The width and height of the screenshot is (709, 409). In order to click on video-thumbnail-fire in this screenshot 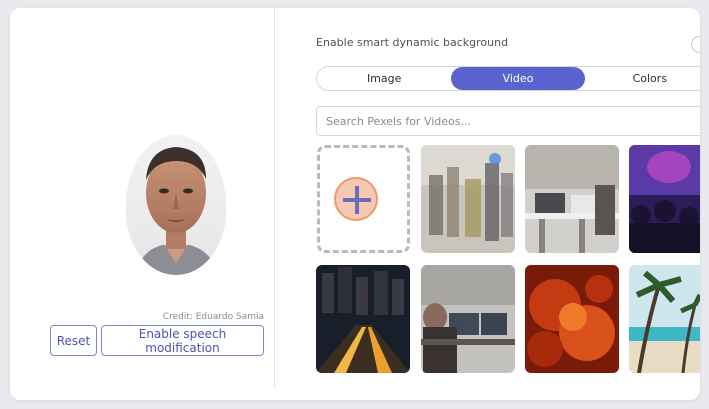, I will do `click(572, 319)`.